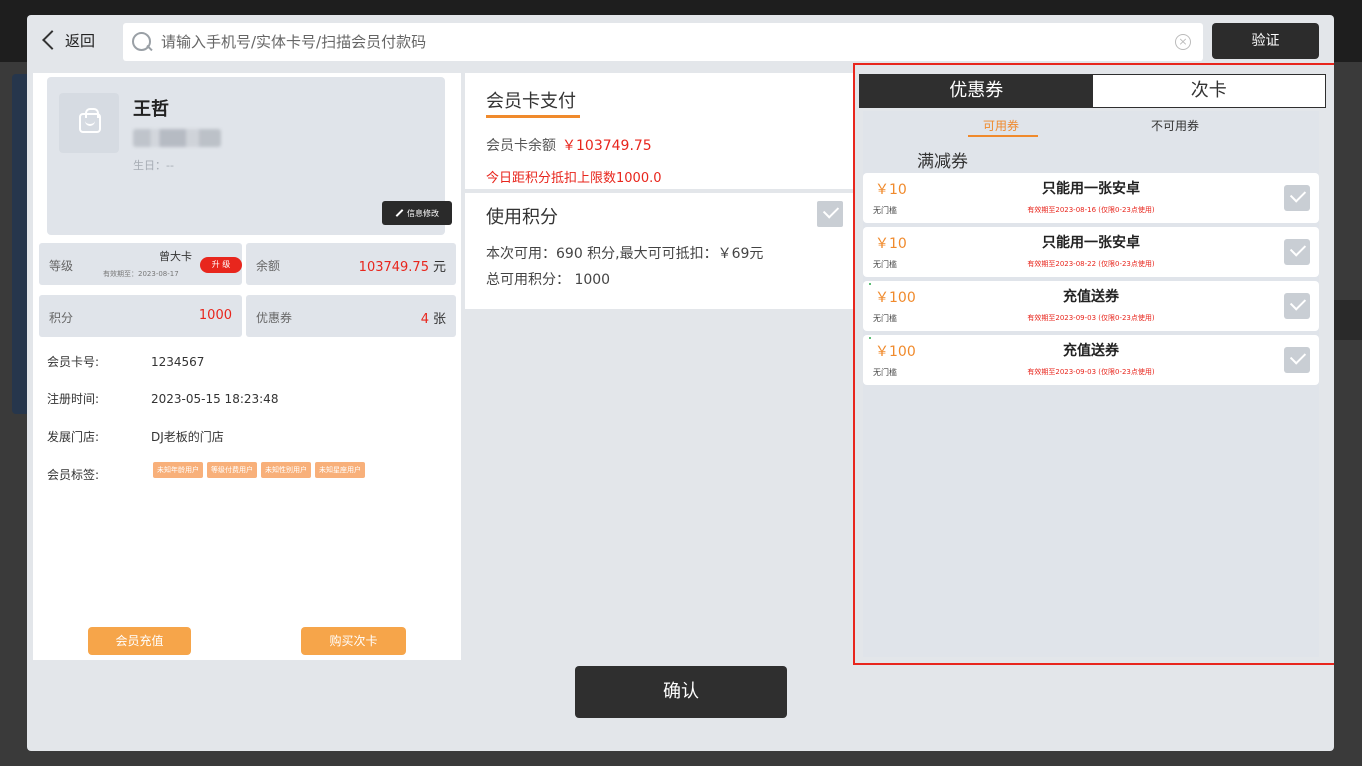  What do you see at coordinates (61, 318) in the screenshot?
I see `points-label: 积分` at bounding box center [61, 318].